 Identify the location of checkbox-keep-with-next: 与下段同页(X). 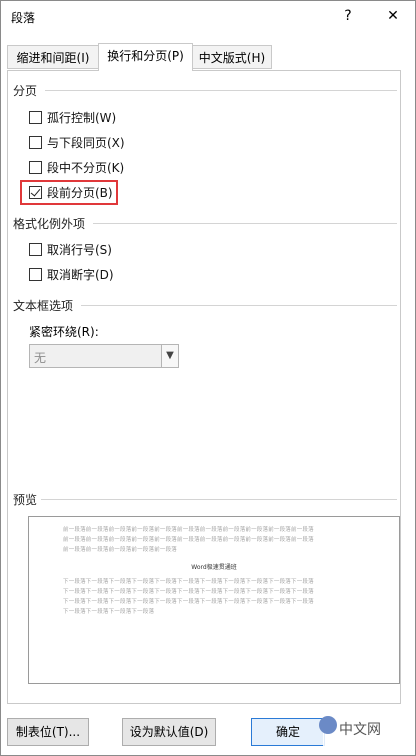
(77, 142).